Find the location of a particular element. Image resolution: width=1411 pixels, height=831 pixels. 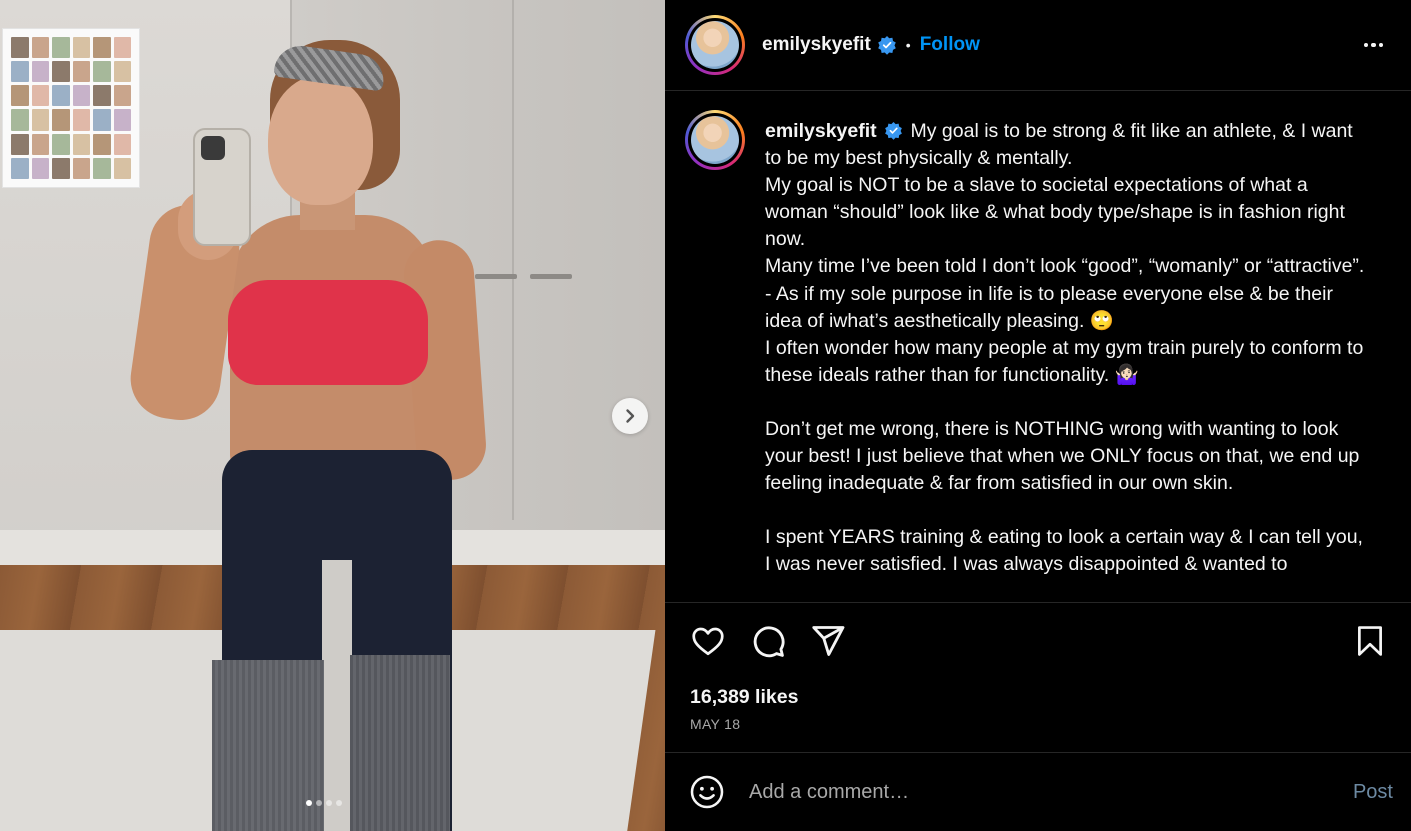

comment-button is located at coordinates (768, 641).